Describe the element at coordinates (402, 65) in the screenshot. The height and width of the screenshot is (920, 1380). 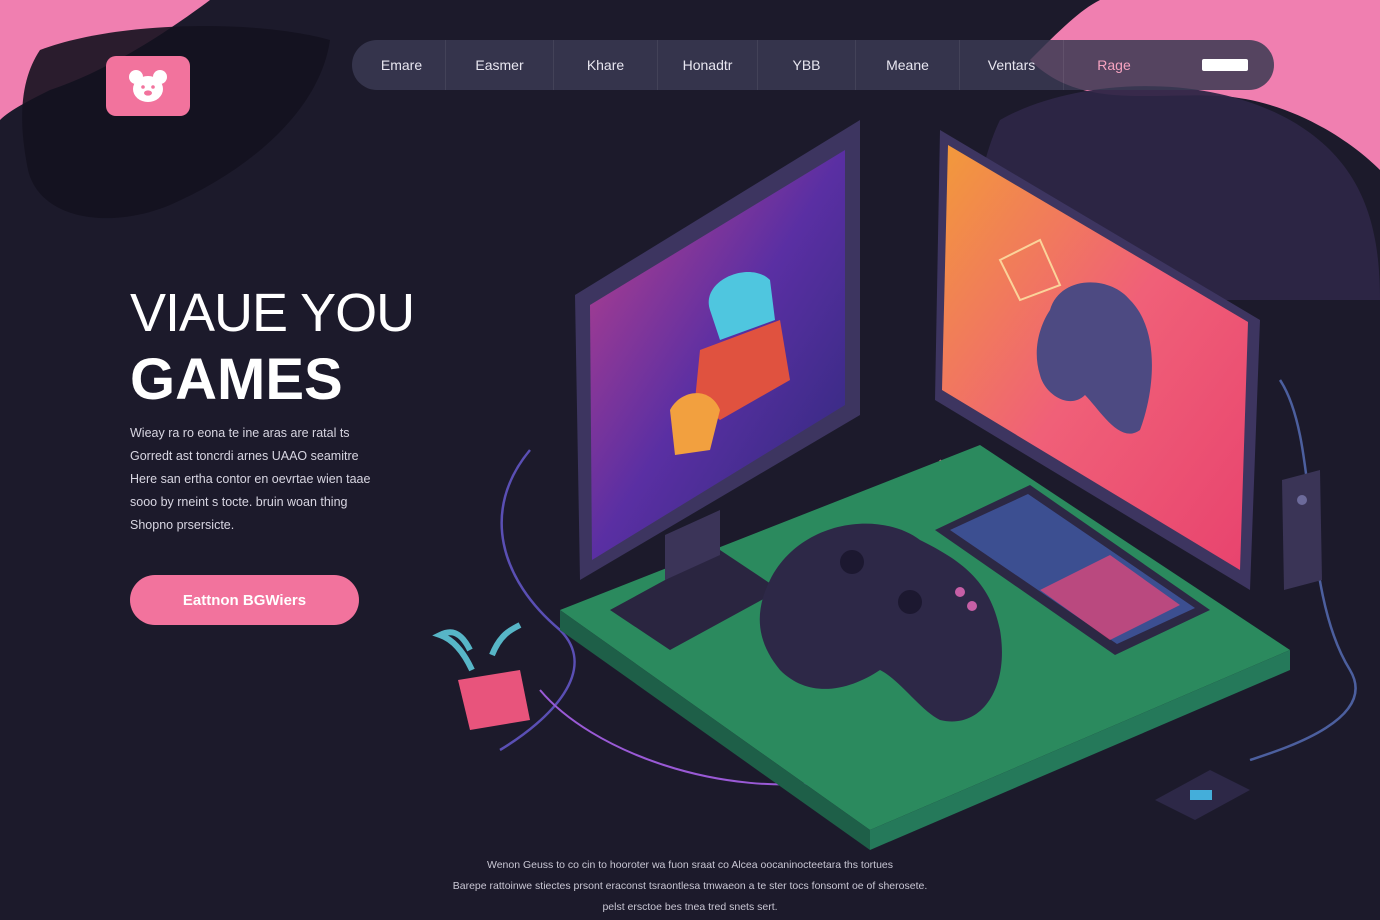
I see `nav-item-1: Emare` at that location.